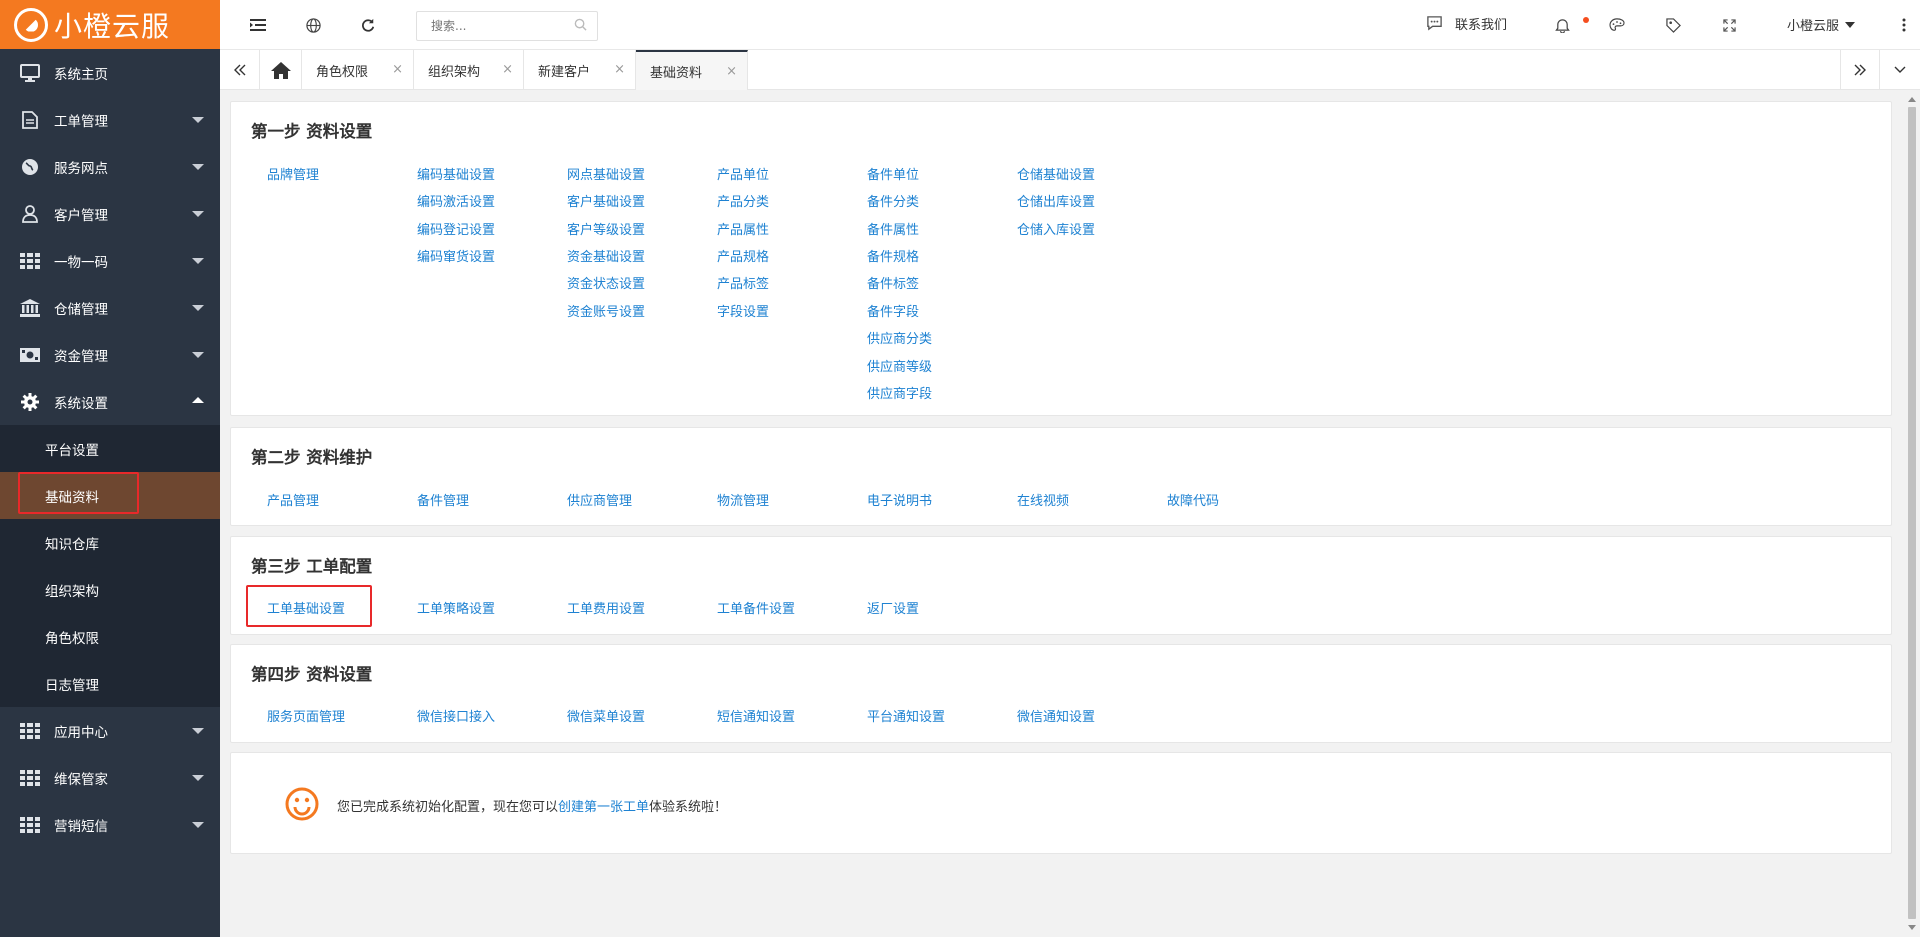 The image size is (1920, 937). Describe the element at coordinates (599, 499) in the screenshot. I see `link-supplier-management: 供应商管理` at that location.